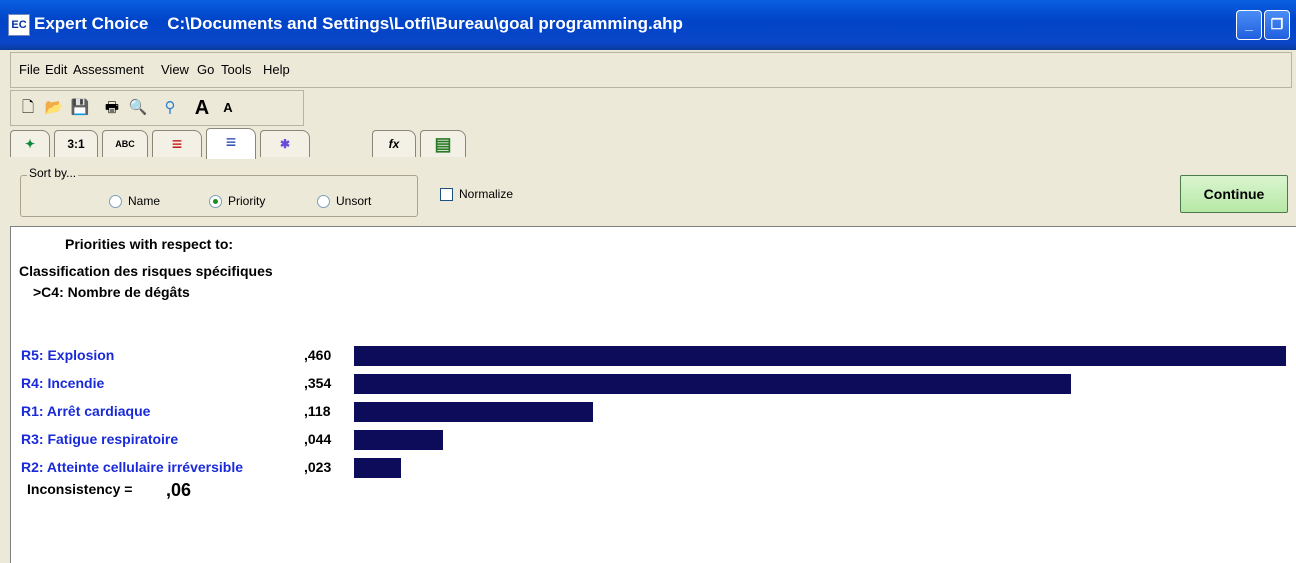  What do you see at coordinates (76, 143) in the screenshot?
I see `tab-numerical: 3:1` at bounding box center [76, 143].